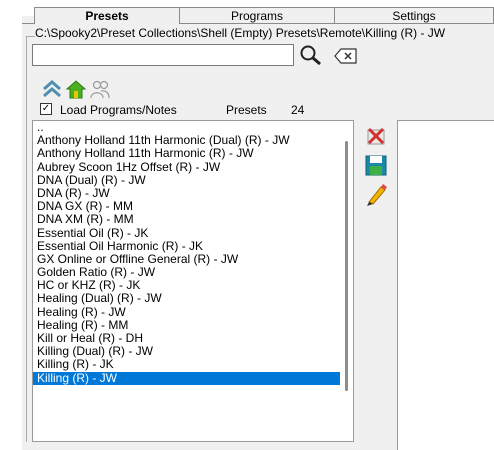  I want to click on search-input, so click(163, 55).